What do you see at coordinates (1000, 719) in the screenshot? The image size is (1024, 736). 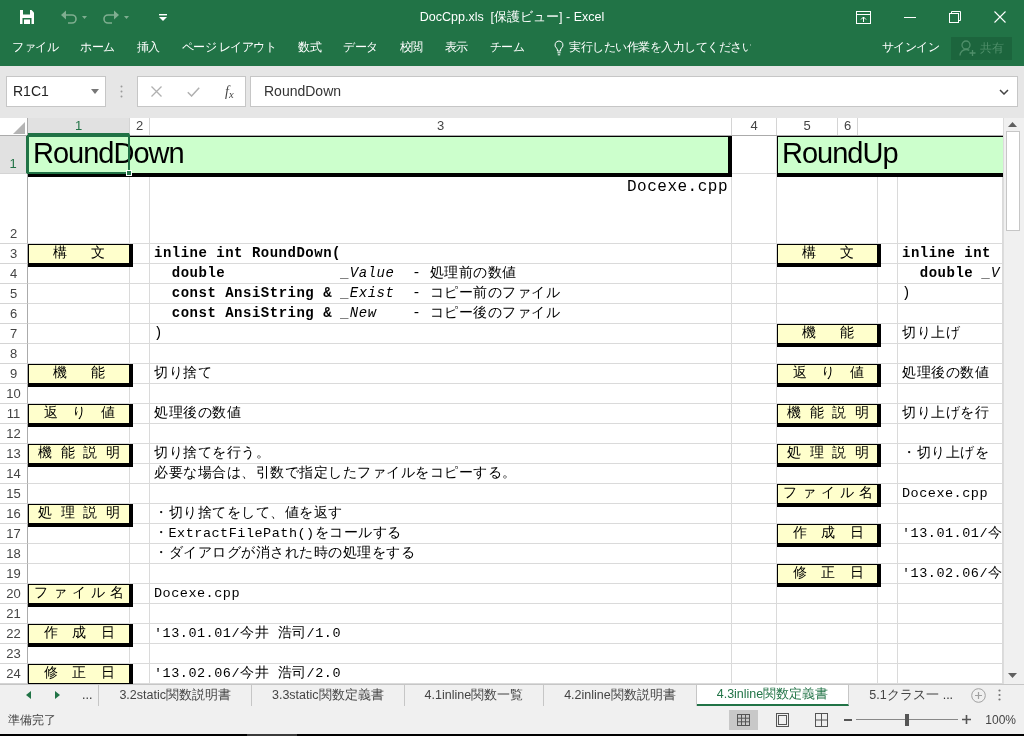 I see `zoom-level-text: 100%` at bounding box center [1000, 719].